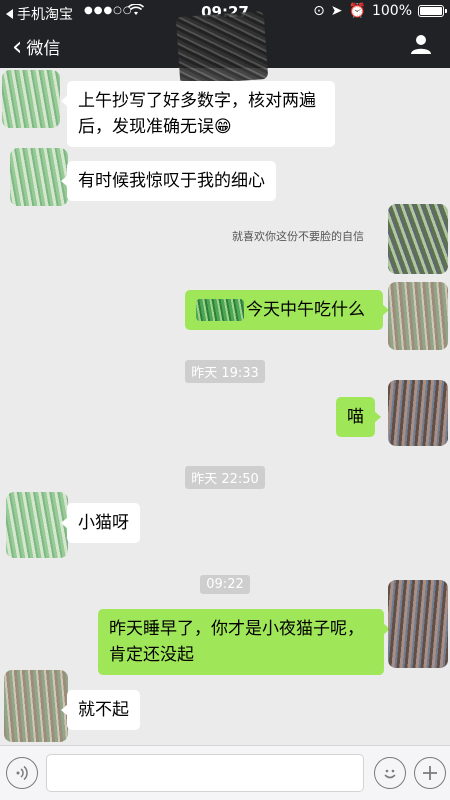  I want to click on message-bubble-left: 有时候我惊叹于我的细心, so click(168, 181).